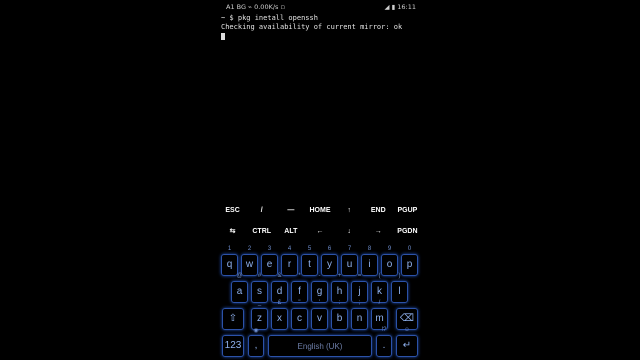 The height and width of the screenshot is (360, 640). What do you see at coordinates (229, 264) in the screenshot?
I see `key-label: q` at bounding box center [229, 264].